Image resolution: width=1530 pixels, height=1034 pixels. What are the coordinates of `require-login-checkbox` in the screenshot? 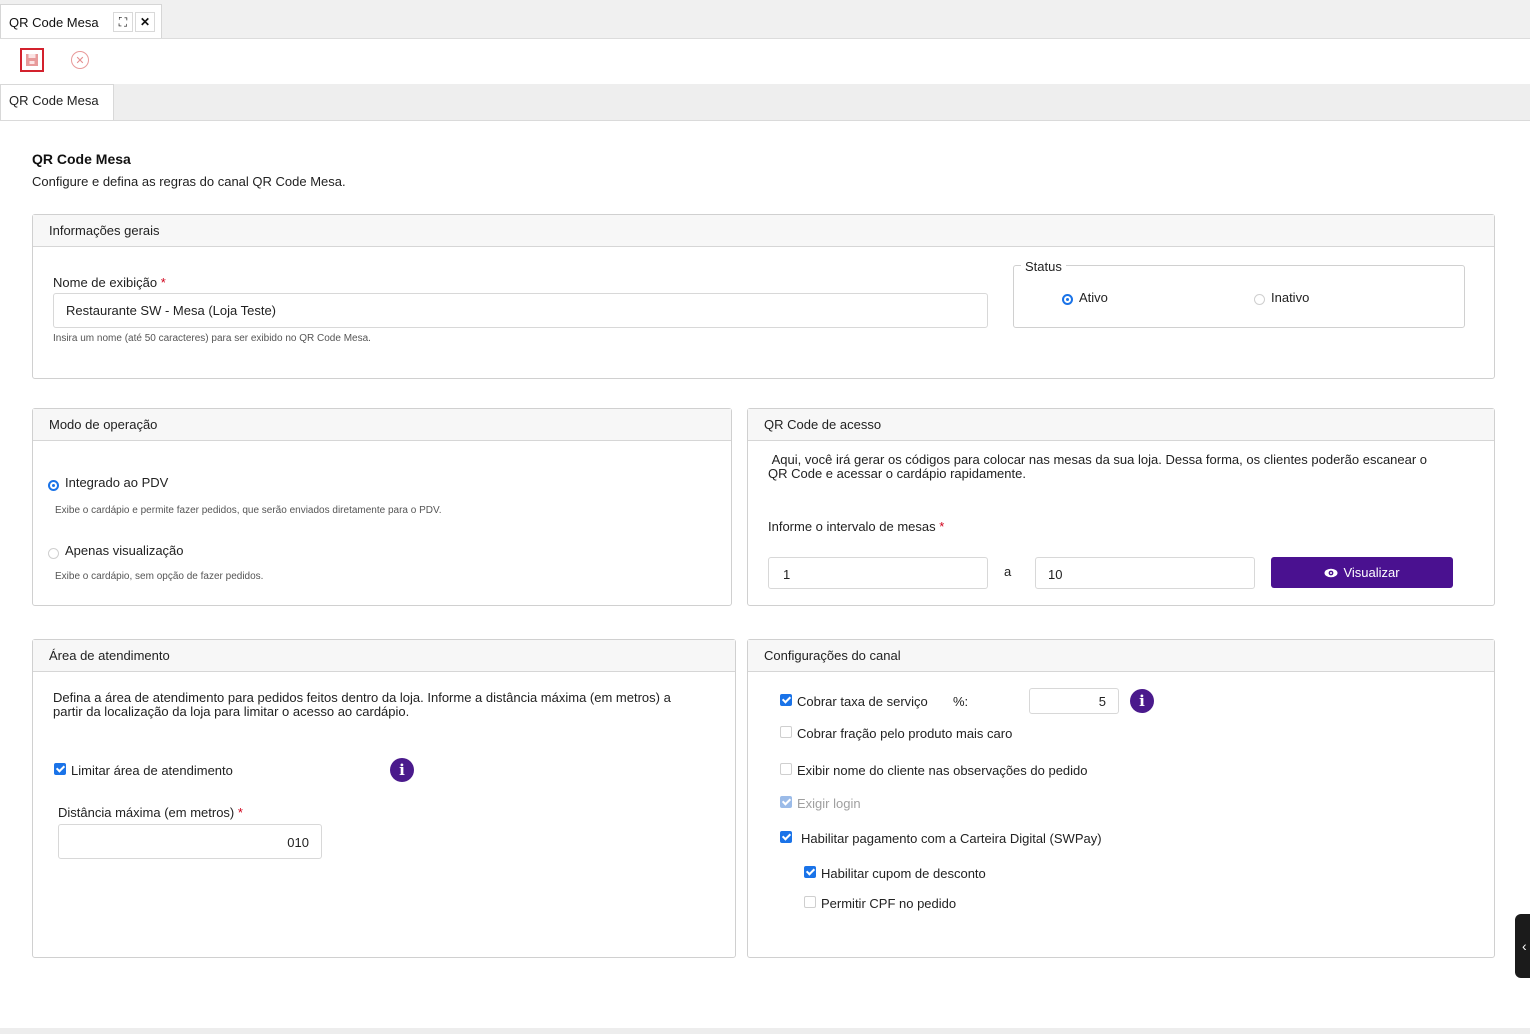 It's located at (786, 802).